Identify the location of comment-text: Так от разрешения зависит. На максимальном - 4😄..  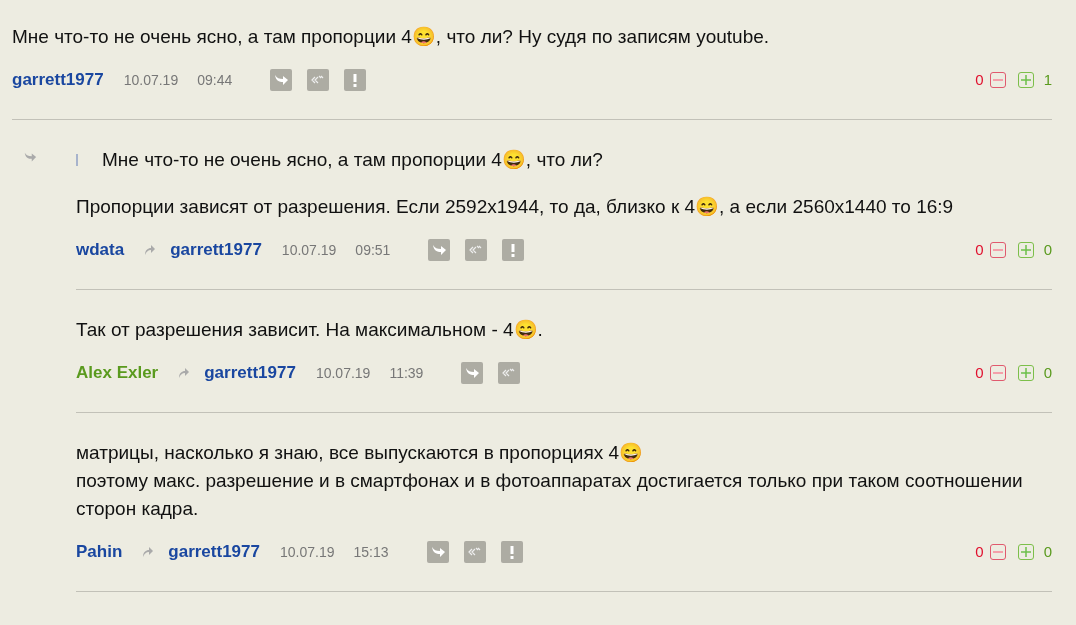
(310, 330).